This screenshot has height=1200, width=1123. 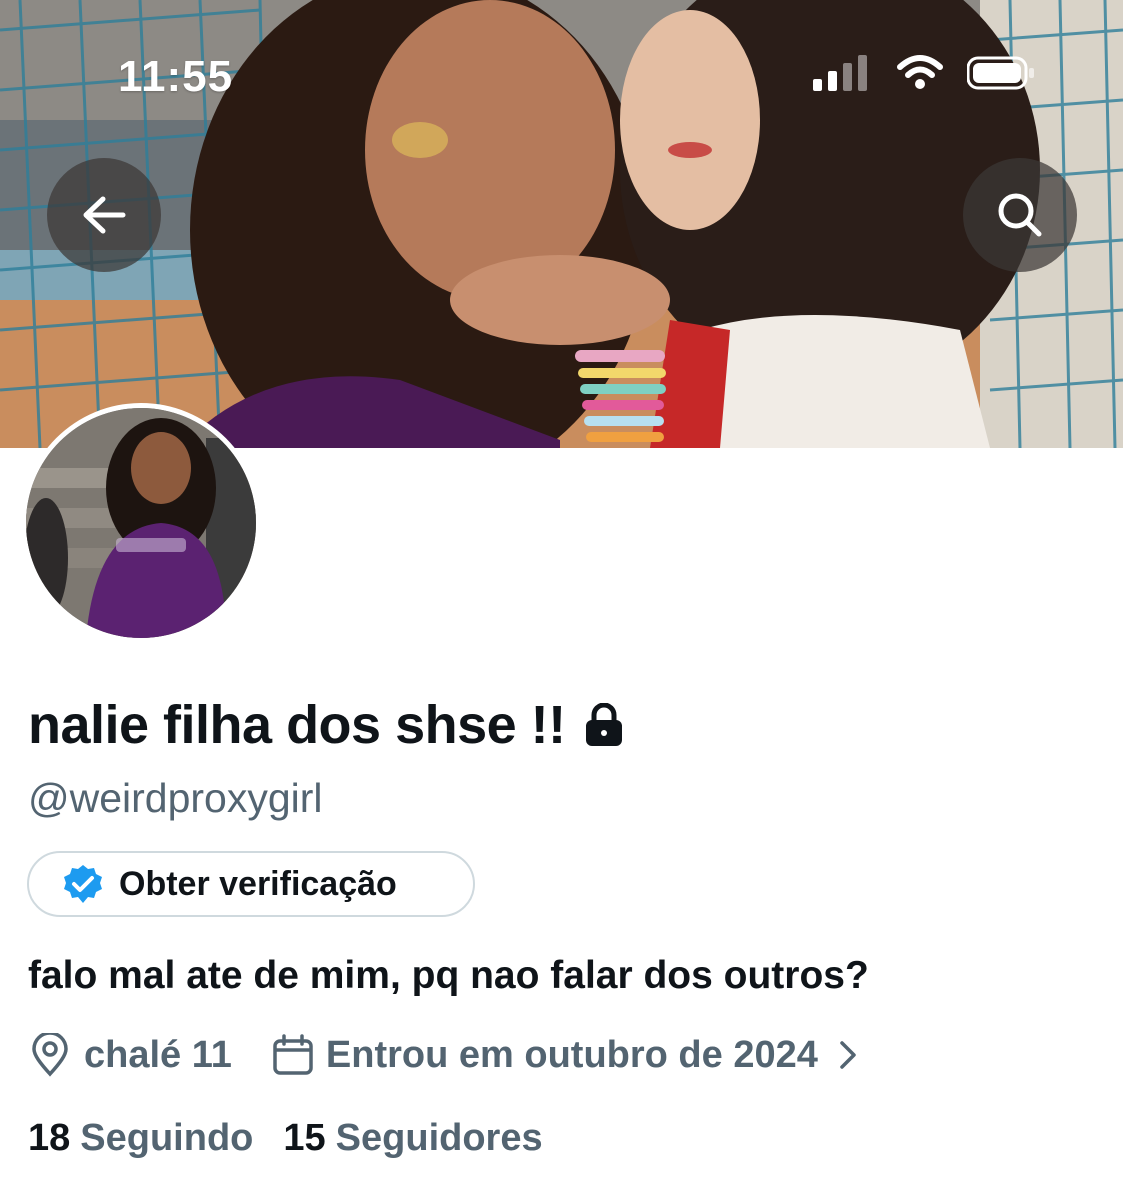 What do you see at coordinates (297, 725) in the screenshot?
I see `display-name: nalie filha dos shse !!` at bounding box center [297, 725].